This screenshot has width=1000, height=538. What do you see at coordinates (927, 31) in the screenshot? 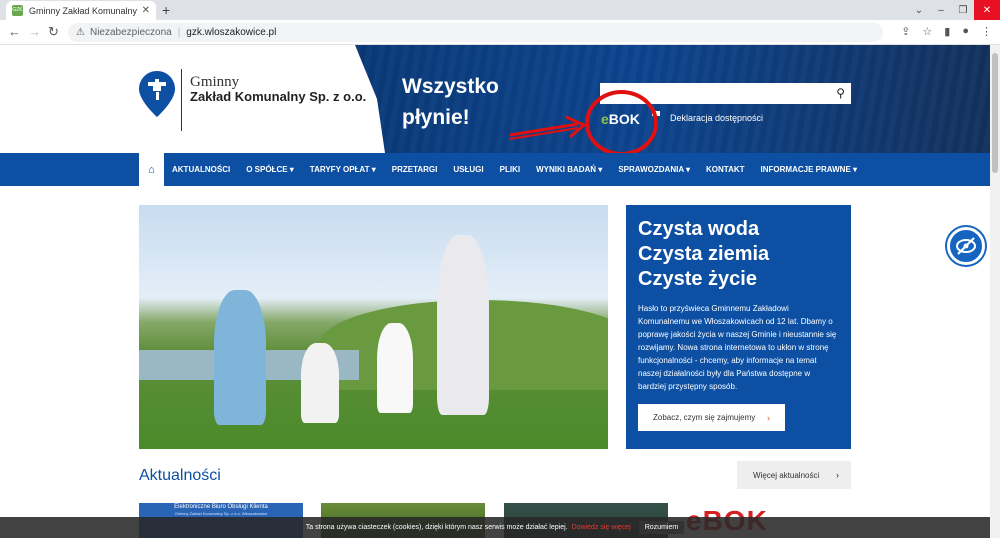
I see `bookmark-star-icon: ☆` at bounding box center [927, 31].